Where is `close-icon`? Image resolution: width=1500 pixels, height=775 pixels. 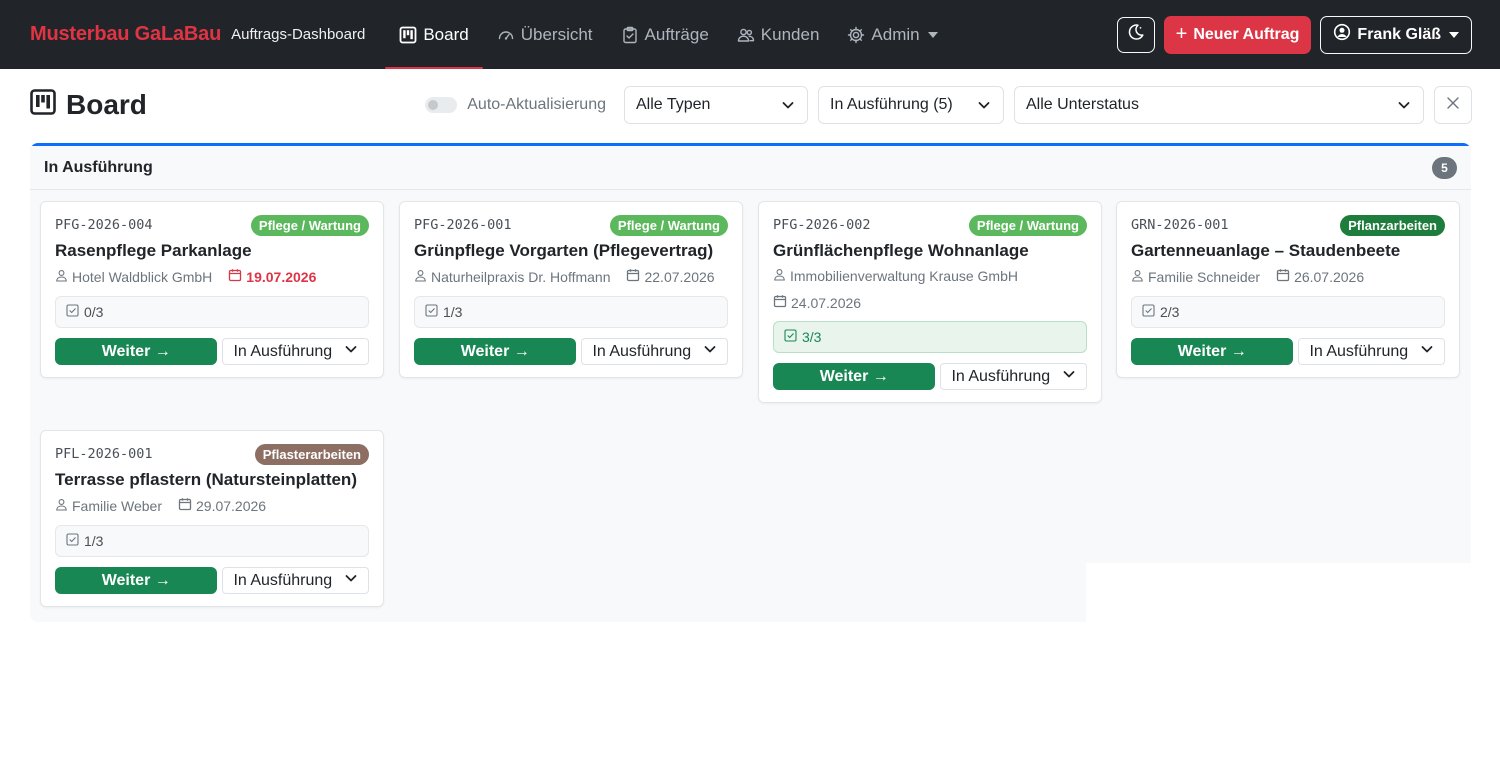 close-icon is located at coordinates (1453, 105).